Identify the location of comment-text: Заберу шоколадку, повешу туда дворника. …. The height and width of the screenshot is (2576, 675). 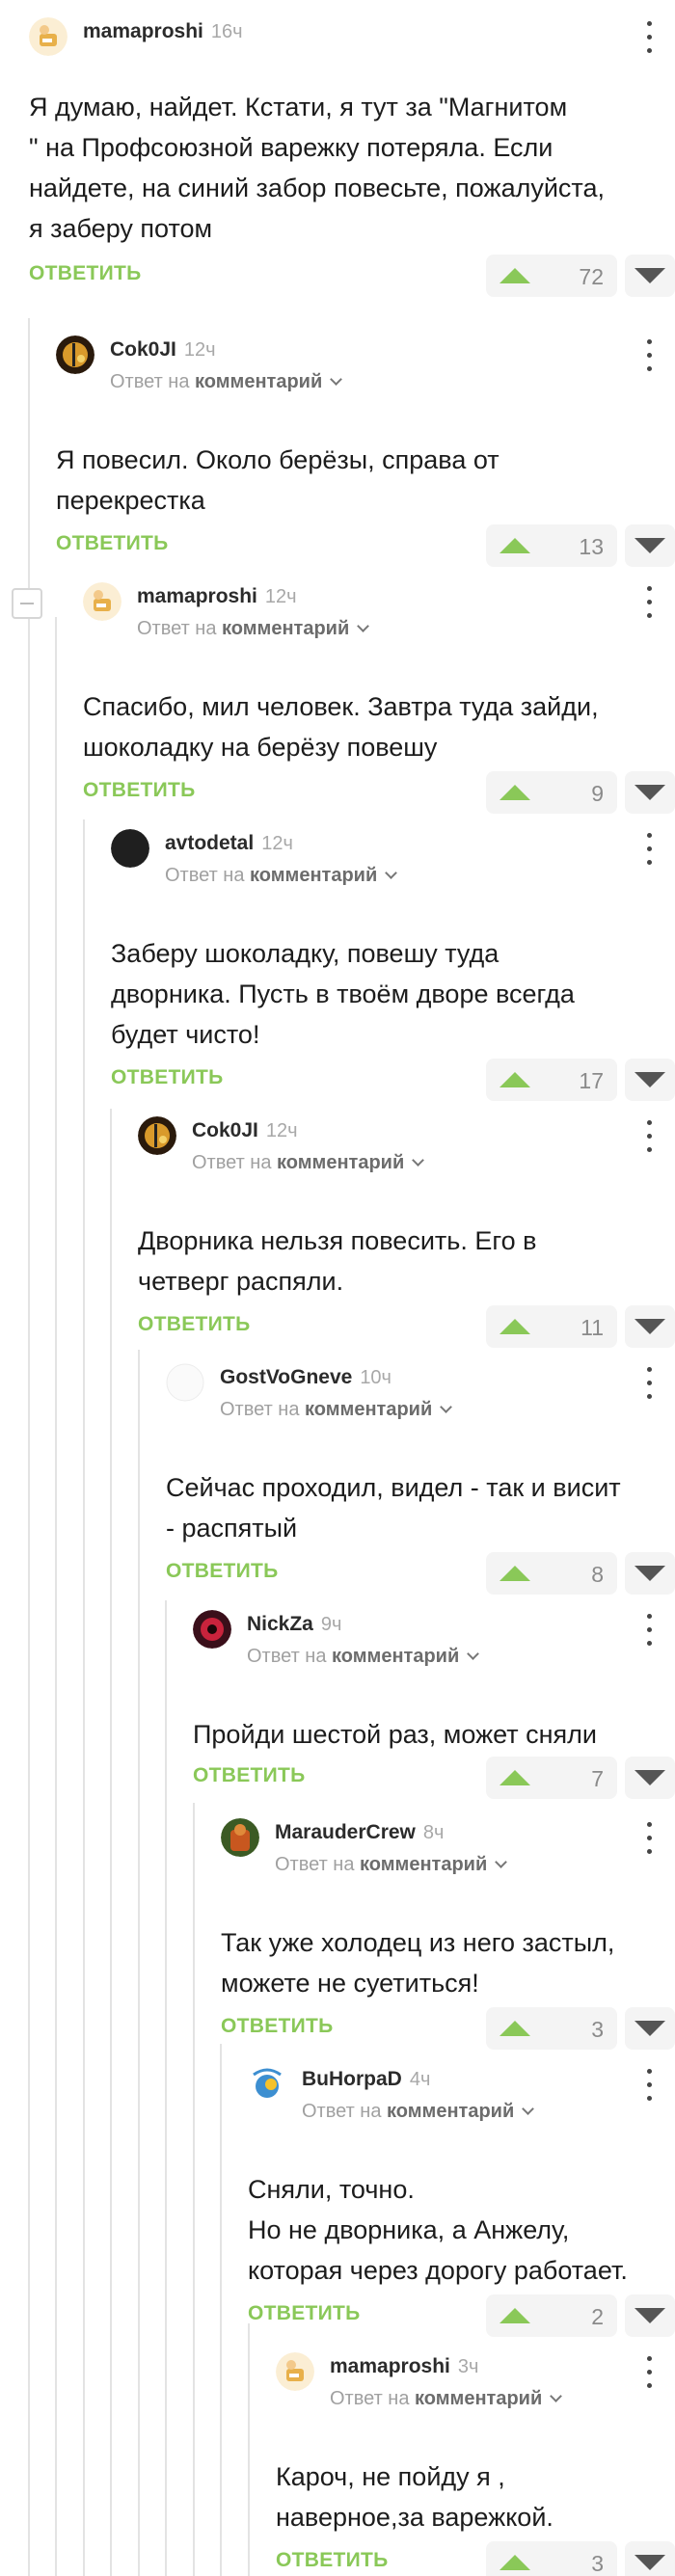
(343, 994).